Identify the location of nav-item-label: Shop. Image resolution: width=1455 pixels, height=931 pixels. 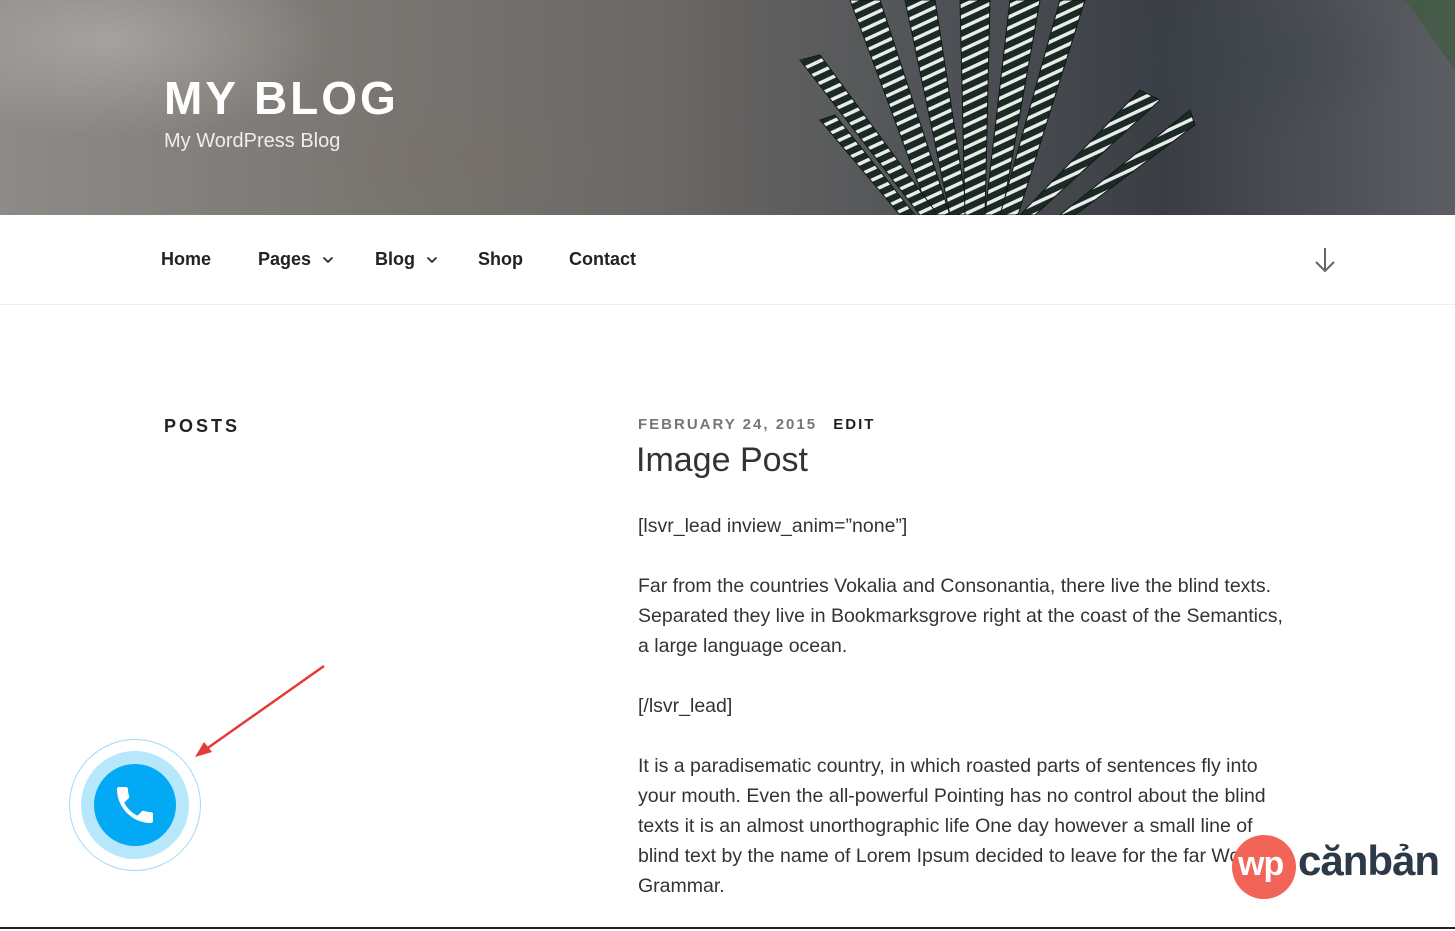
(500, 259).